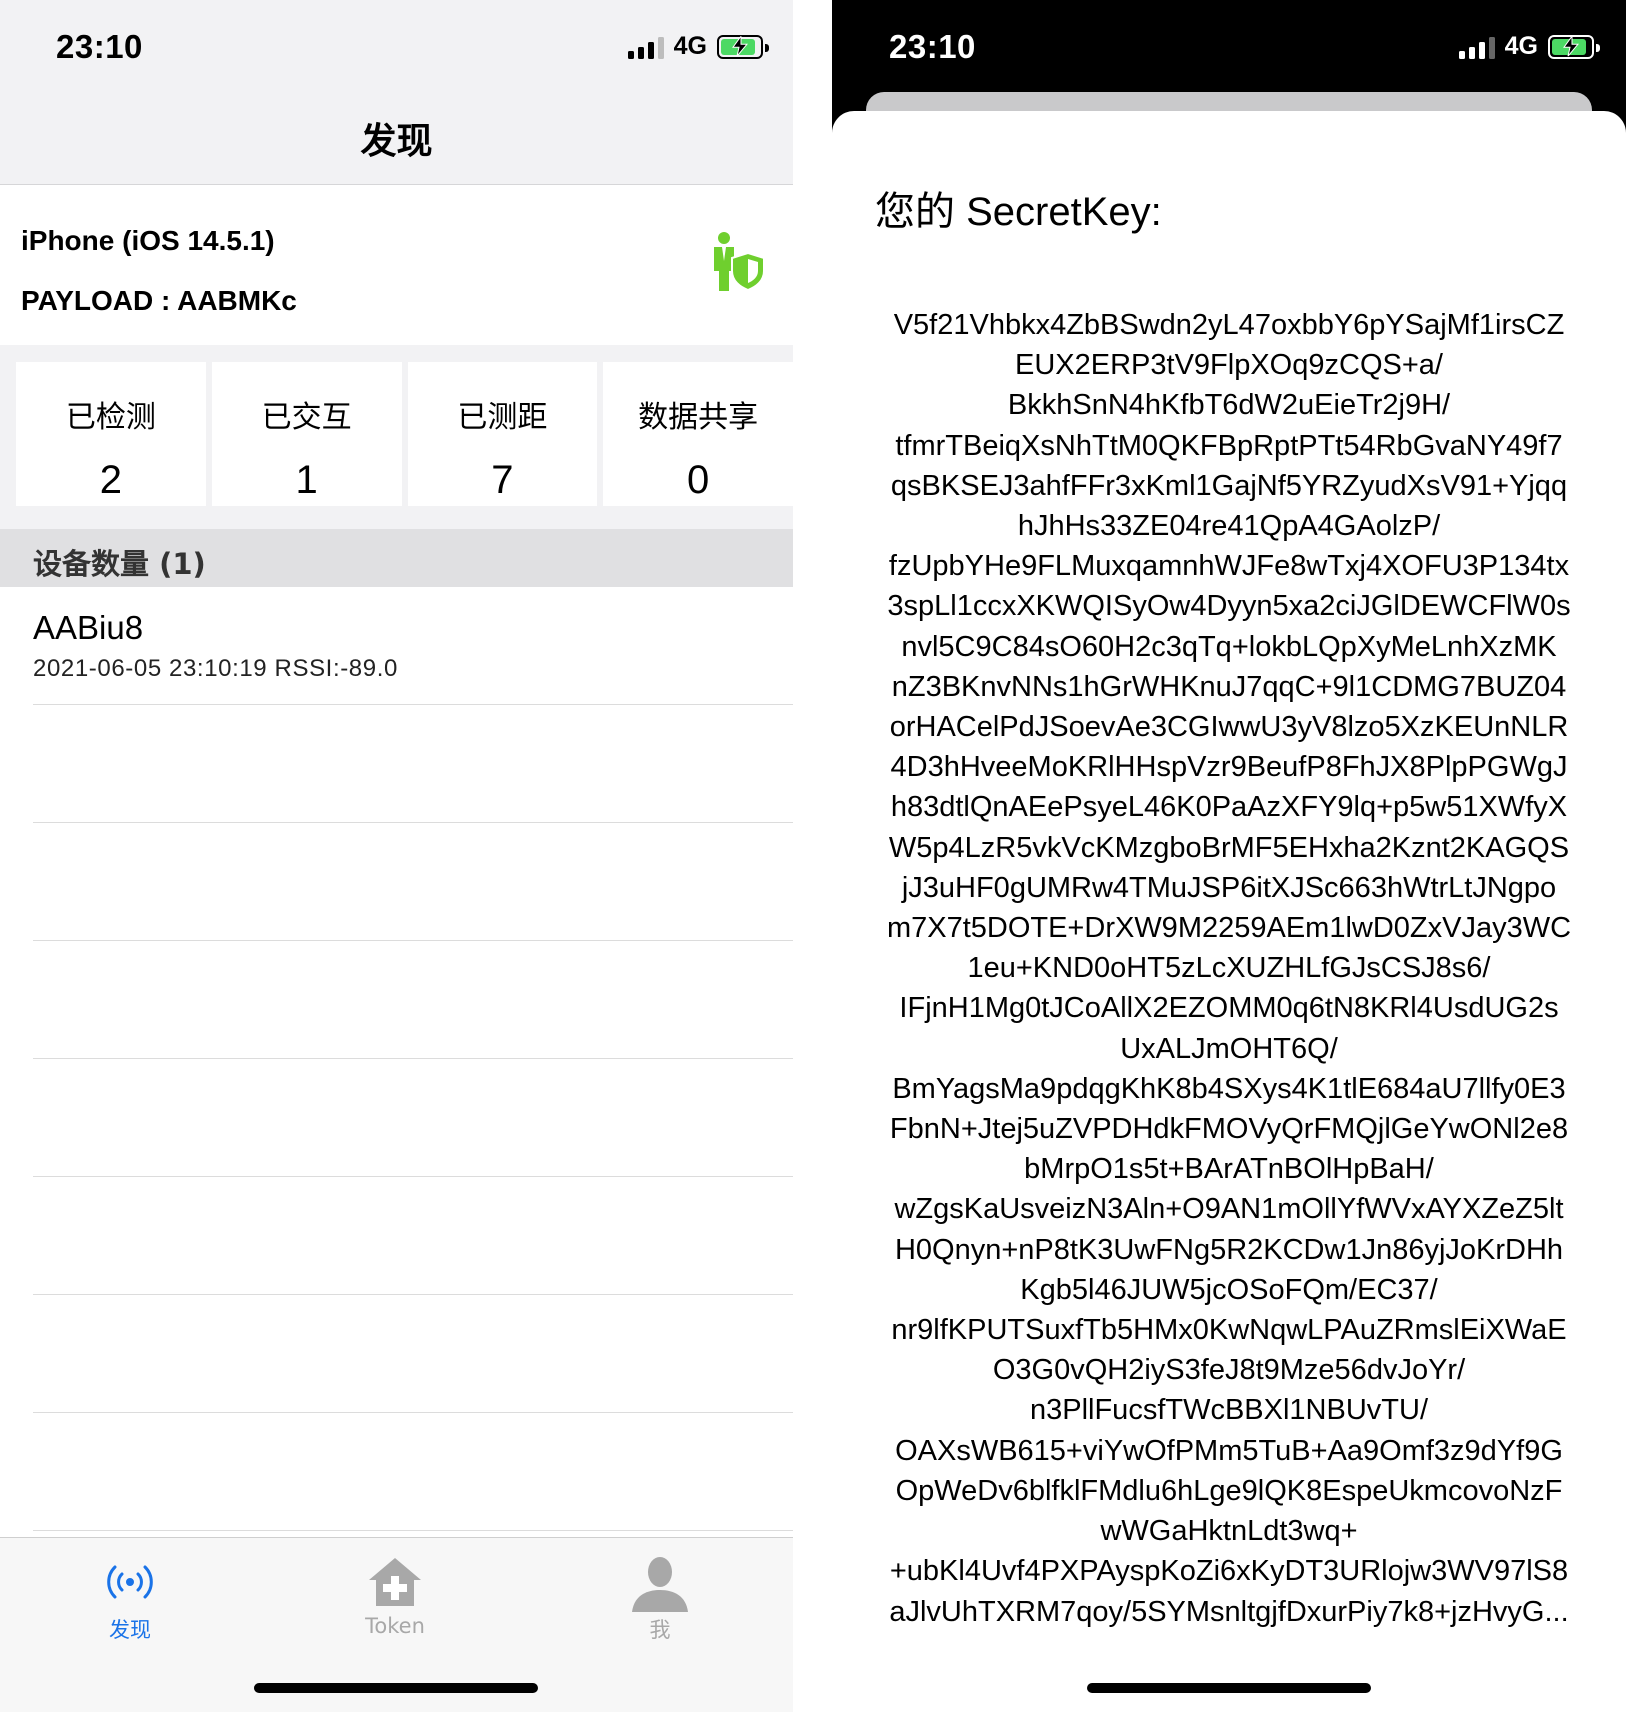  What do you see at coordinates (1229, 686) in the screenshot?
I see `secret-key-line: nZ3BKnvNNs1hGrWHKnuJ7qqC+9l1CDMG7BUZ04` at bounding box center [1229, 686].